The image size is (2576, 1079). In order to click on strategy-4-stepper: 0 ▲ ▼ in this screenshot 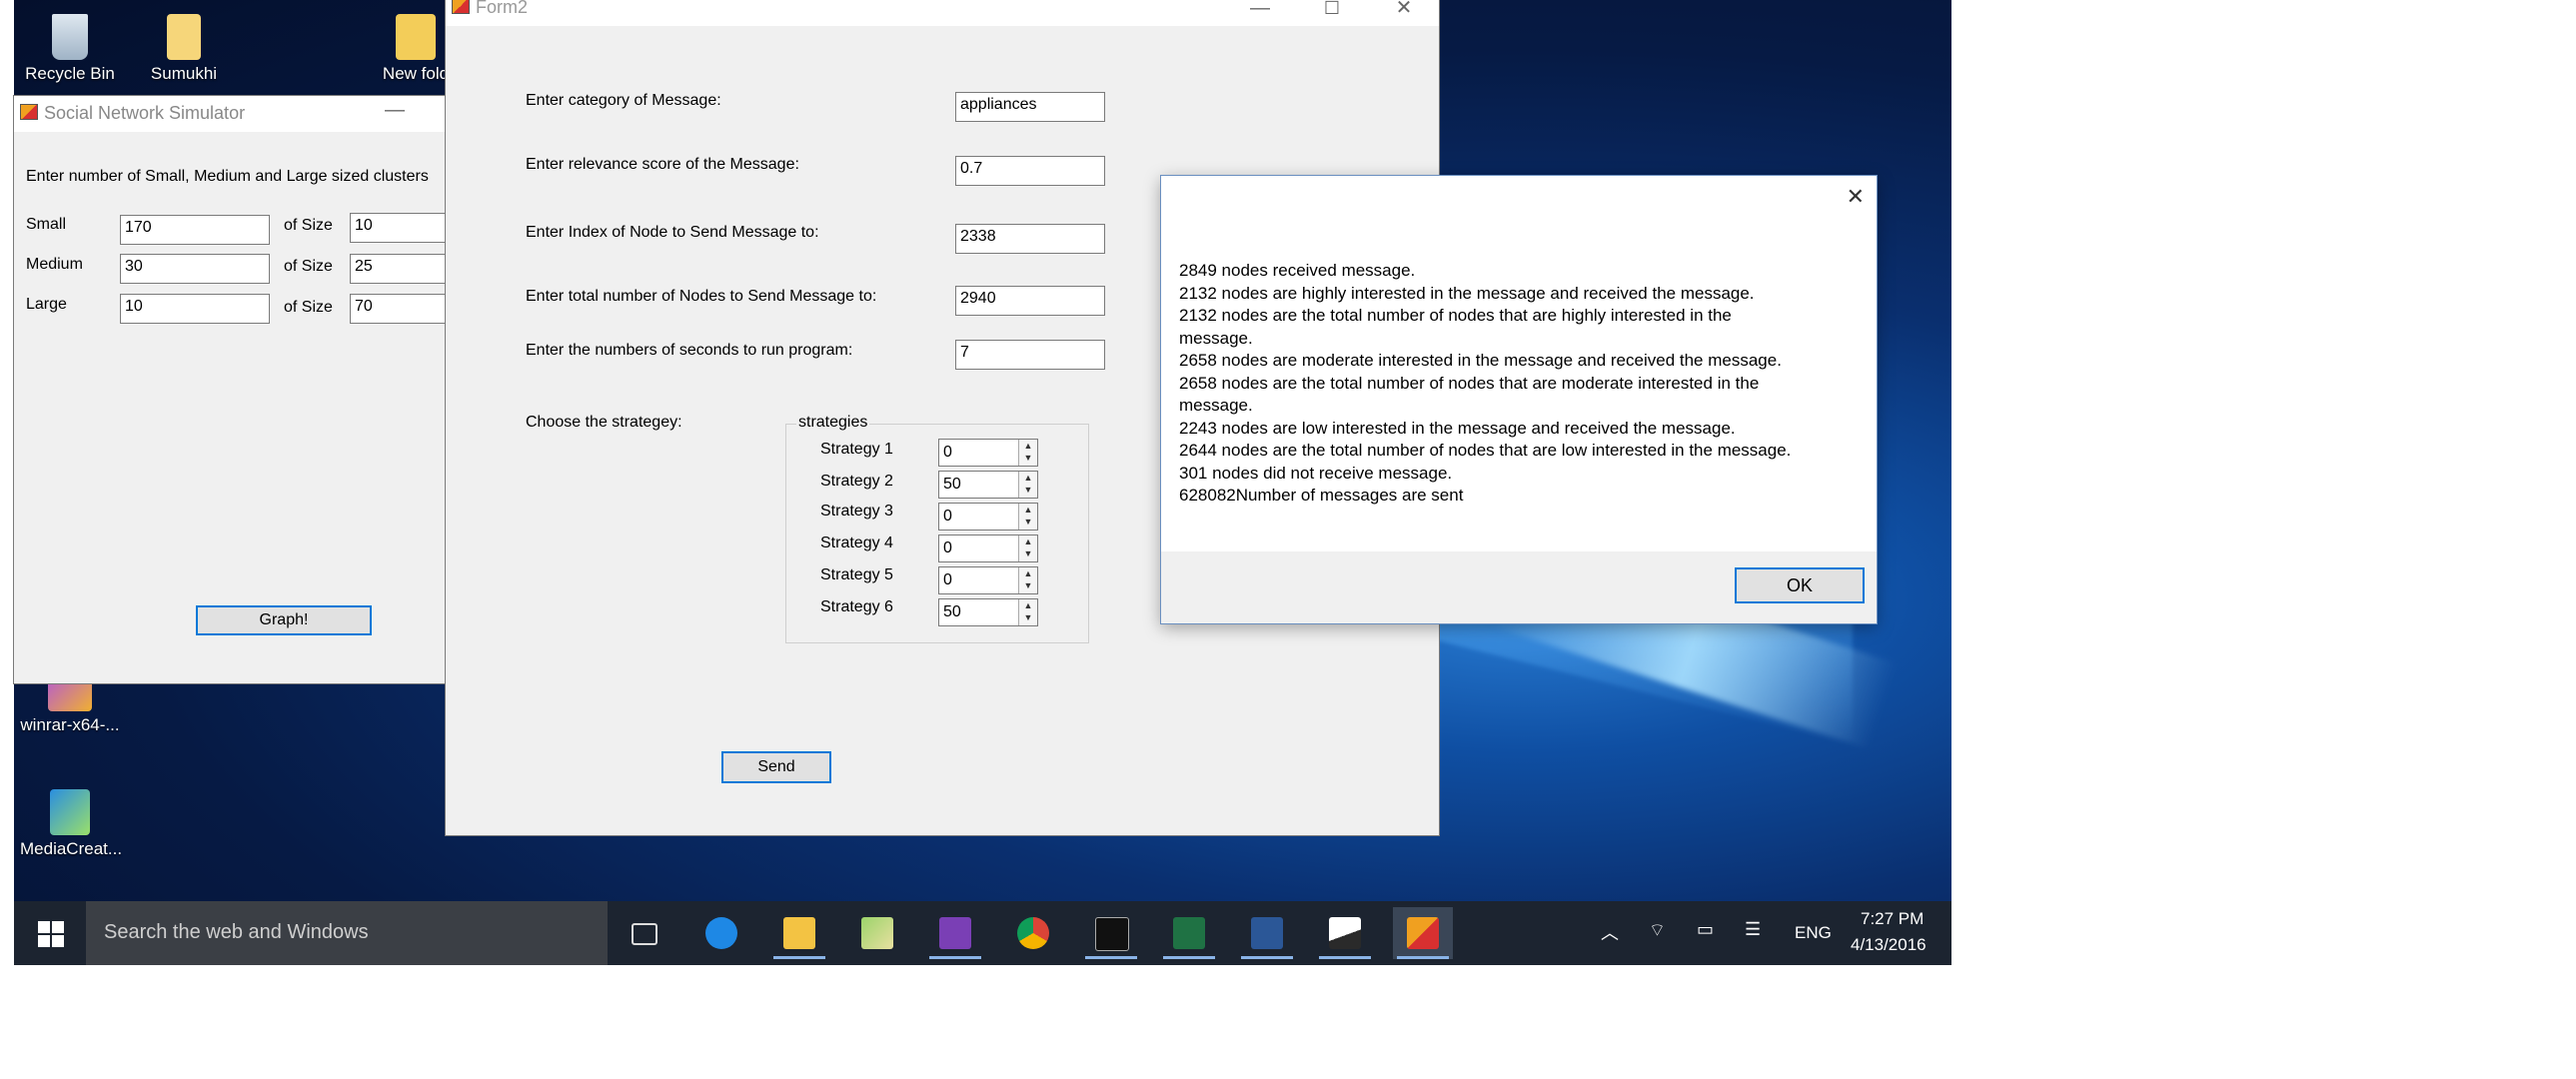, I will do `click(988, 548)`.